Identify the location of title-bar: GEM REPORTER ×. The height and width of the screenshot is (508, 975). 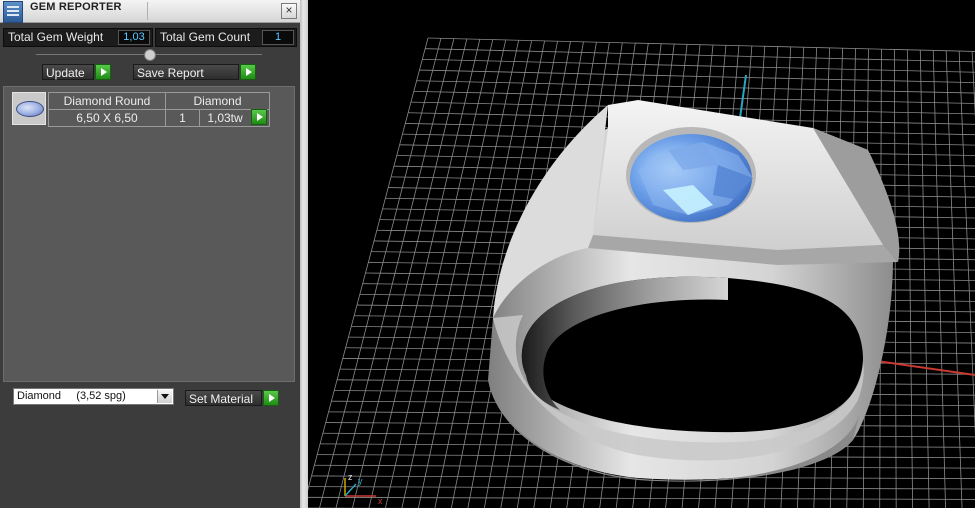
(150, 11).